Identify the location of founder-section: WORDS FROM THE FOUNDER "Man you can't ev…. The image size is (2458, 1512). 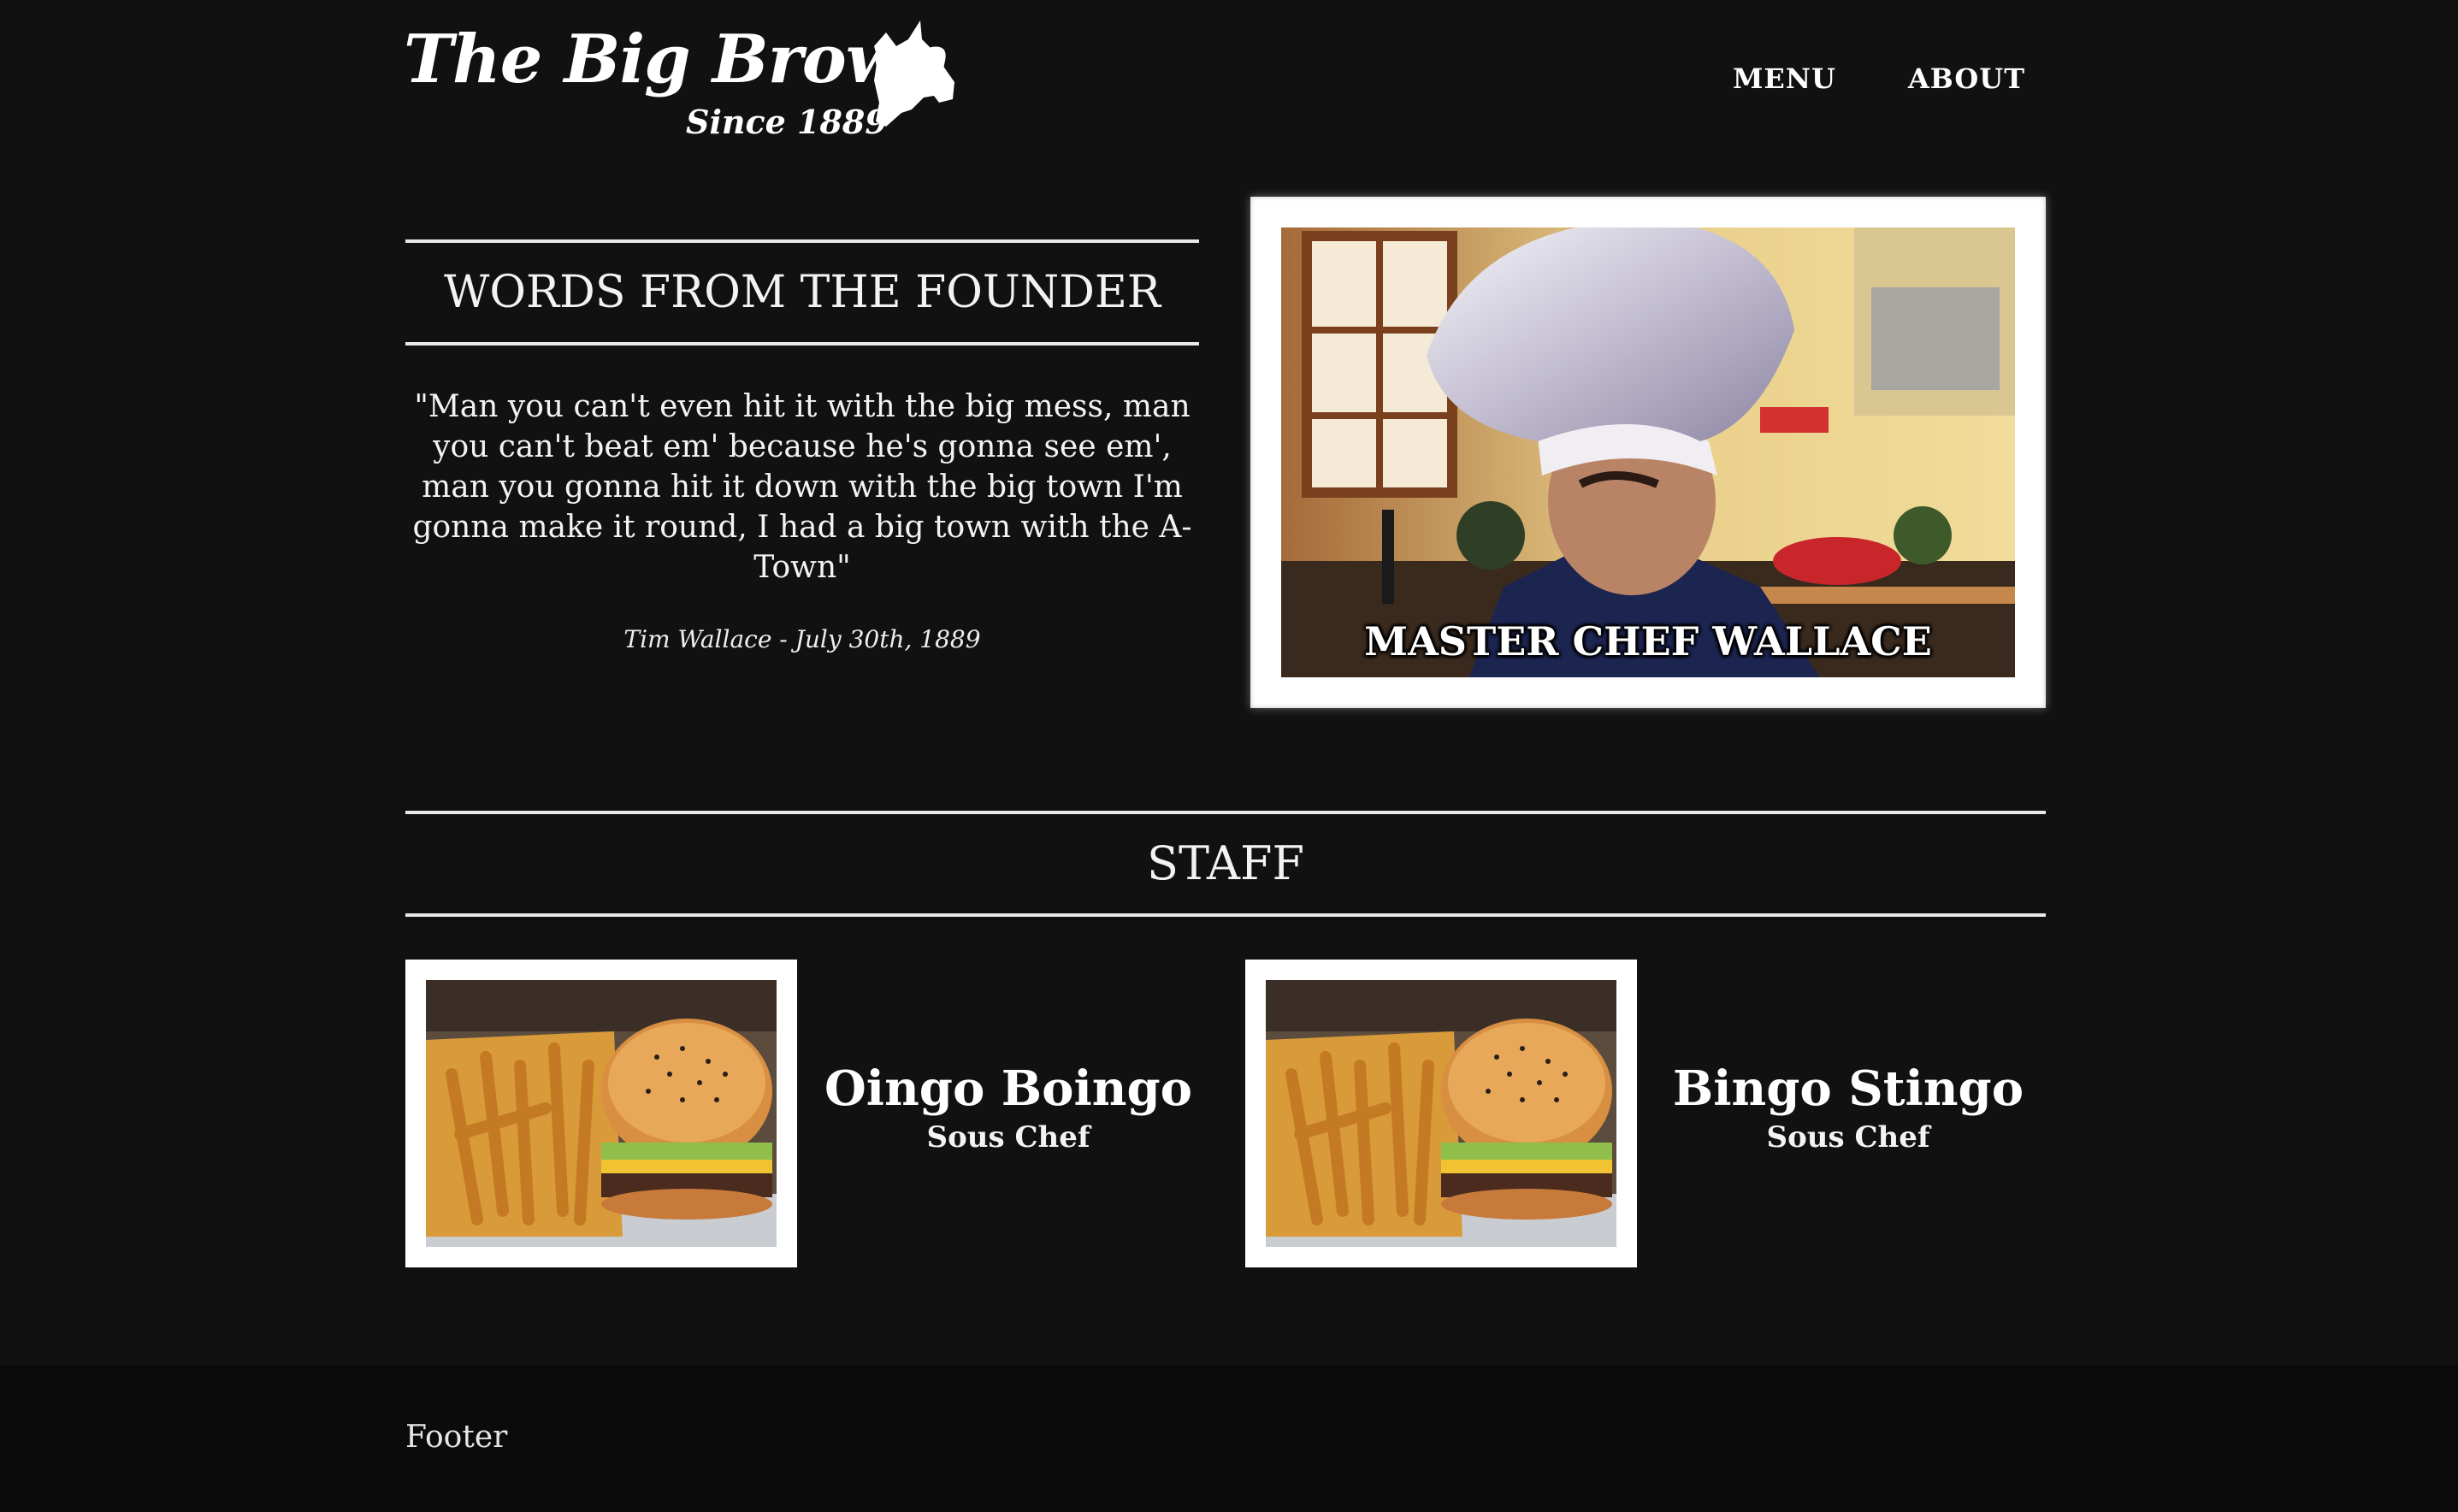
(802, 447).